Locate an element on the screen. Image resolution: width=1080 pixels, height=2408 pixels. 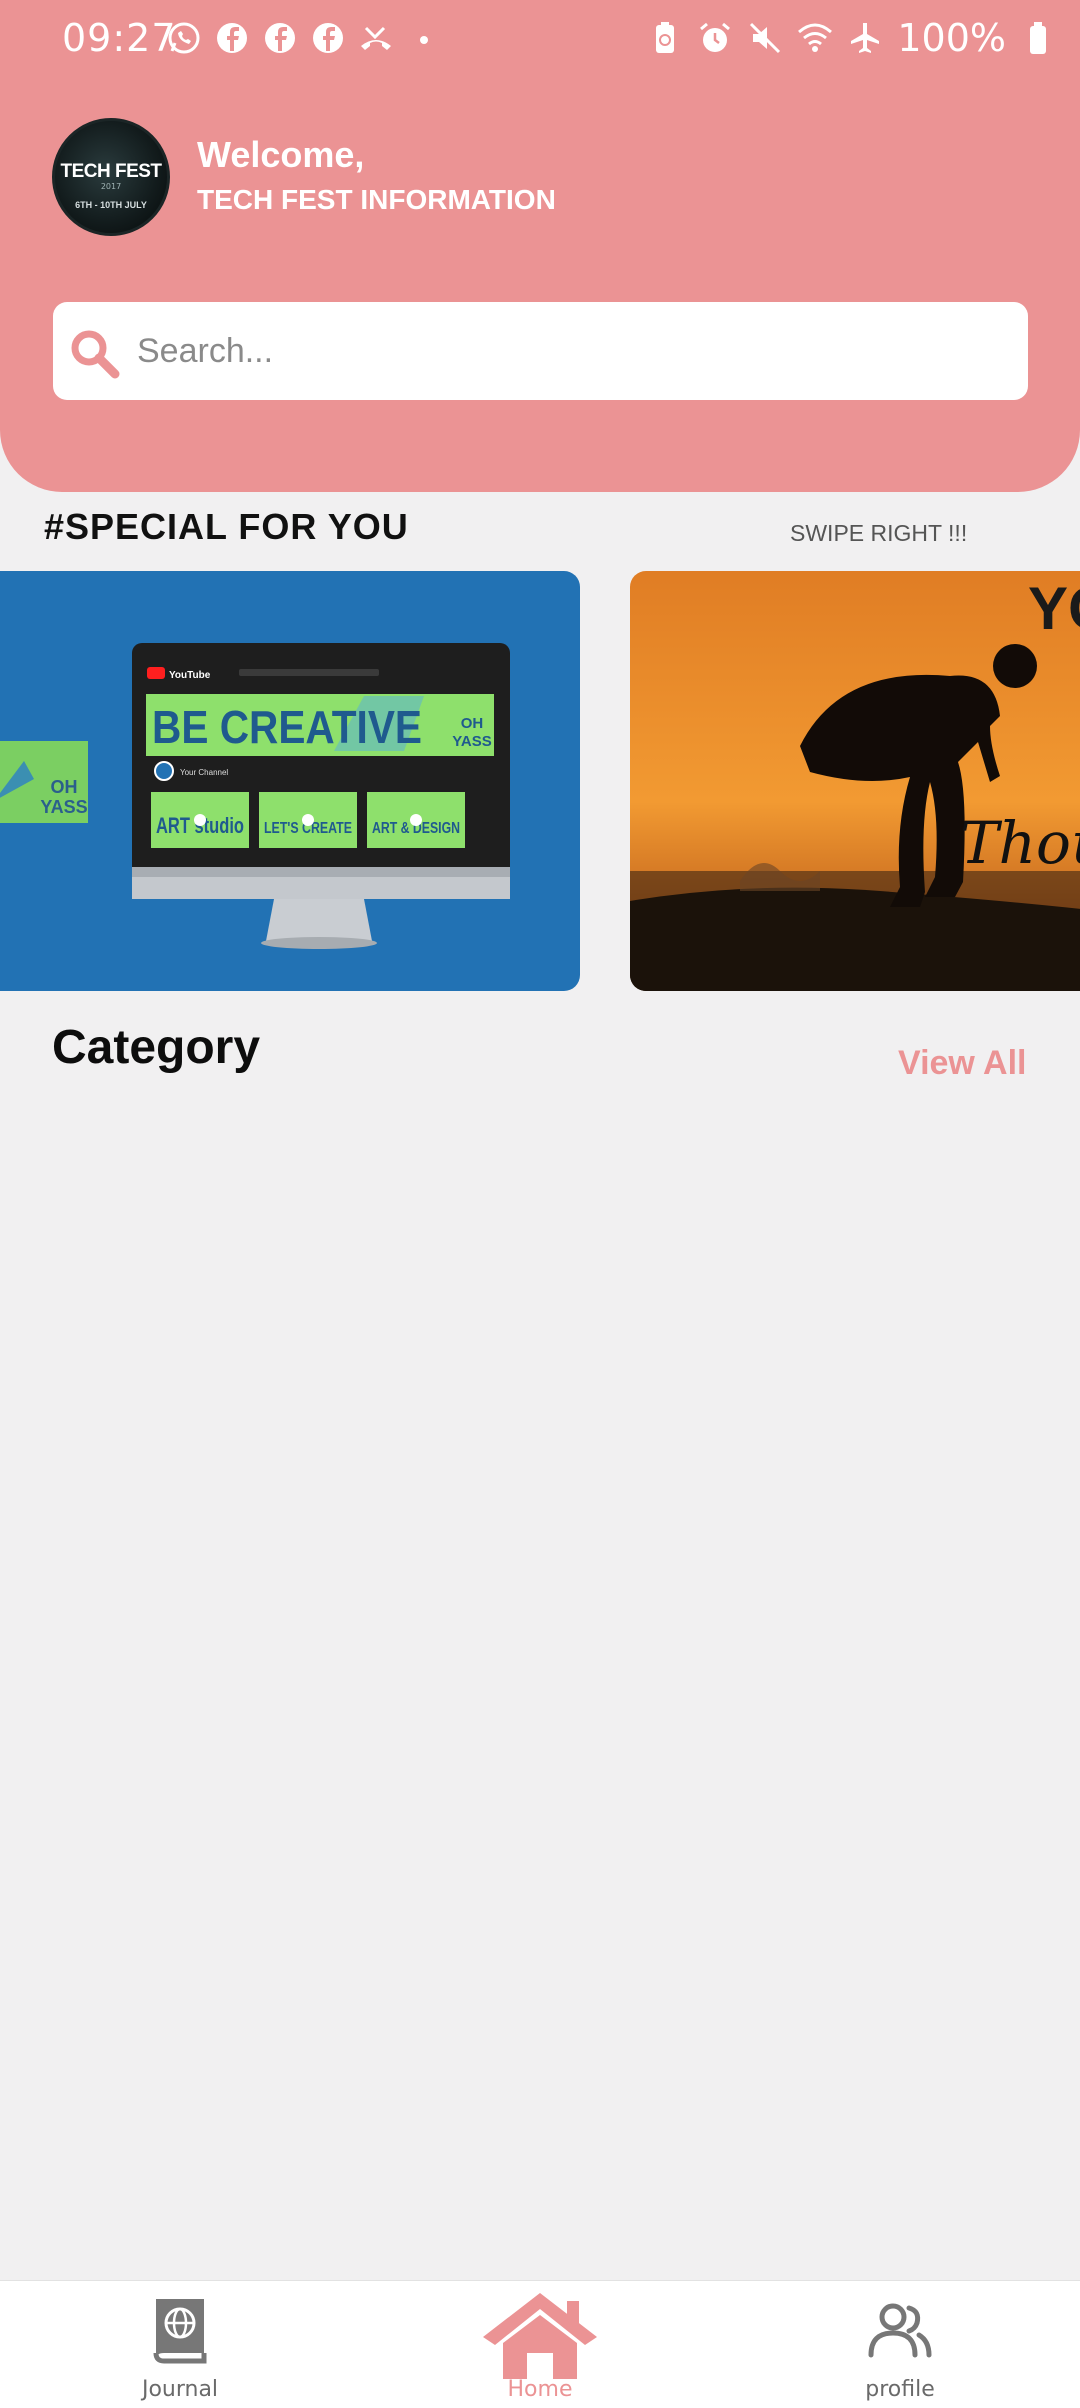
logo-year: 2017 is located at coordinates (111, 186).